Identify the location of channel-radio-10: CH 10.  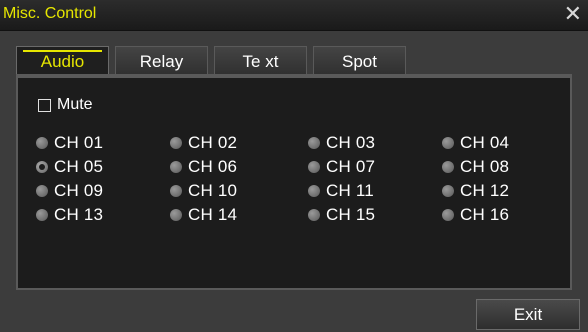
(204, 190).